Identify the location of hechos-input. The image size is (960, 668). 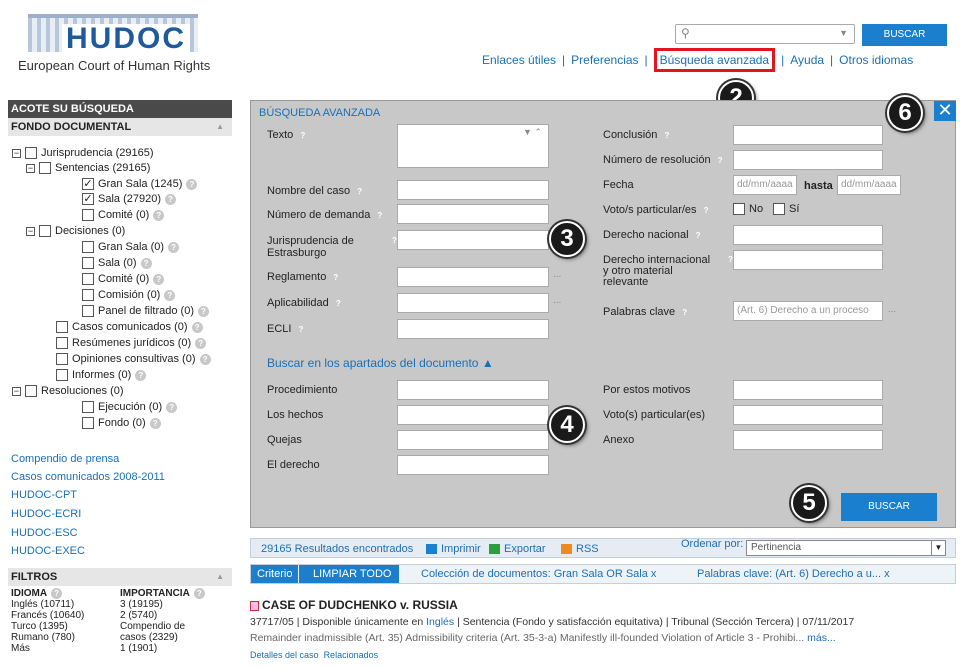
(473, 415).